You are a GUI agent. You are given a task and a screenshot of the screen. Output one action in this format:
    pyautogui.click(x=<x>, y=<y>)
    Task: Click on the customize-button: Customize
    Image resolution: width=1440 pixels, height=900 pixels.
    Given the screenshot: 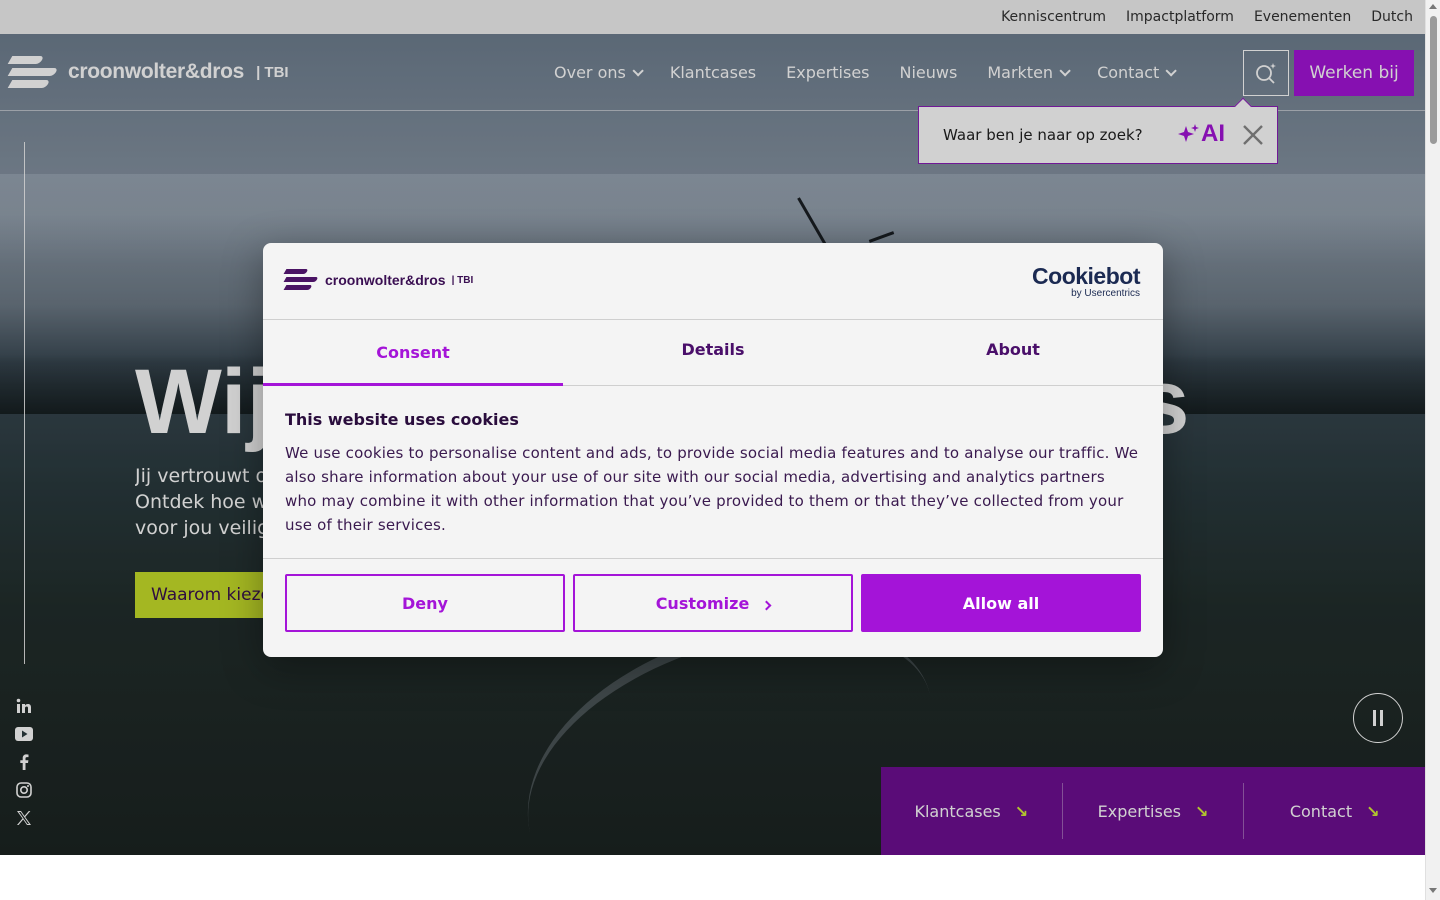 What is the action you would take?
    pyautogui.click(x=713, y=603)
    